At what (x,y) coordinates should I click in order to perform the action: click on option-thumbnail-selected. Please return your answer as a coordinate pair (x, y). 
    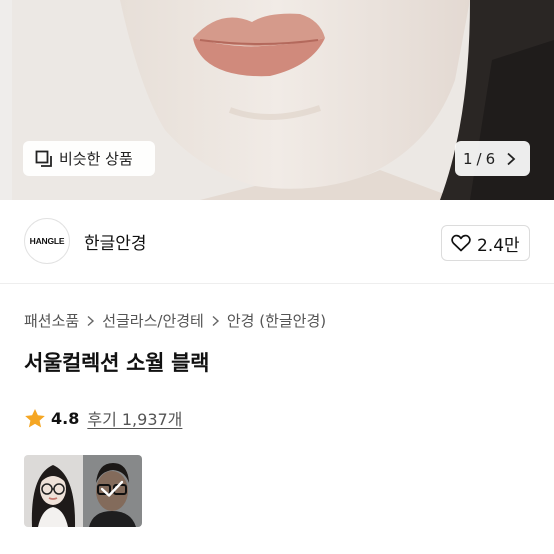
    Looking at the image, I should click on (112, 491).